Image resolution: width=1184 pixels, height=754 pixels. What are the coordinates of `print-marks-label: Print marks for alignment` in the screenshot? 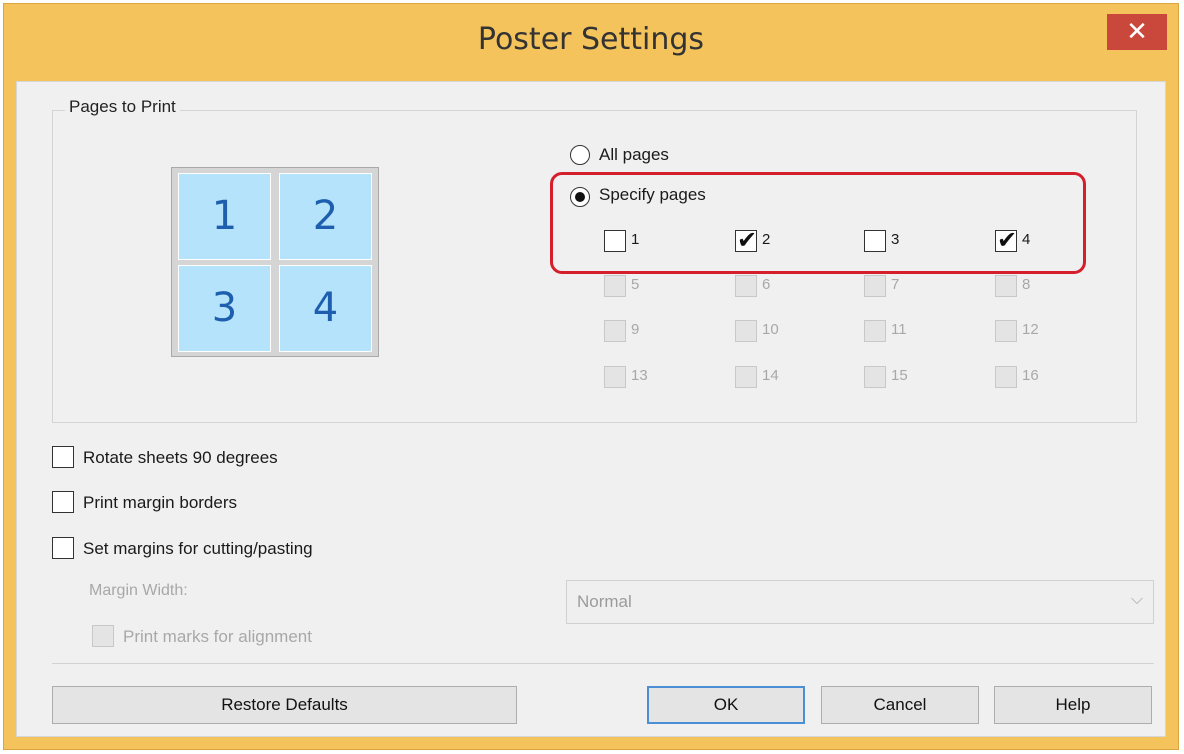 It's located at (217, 637).